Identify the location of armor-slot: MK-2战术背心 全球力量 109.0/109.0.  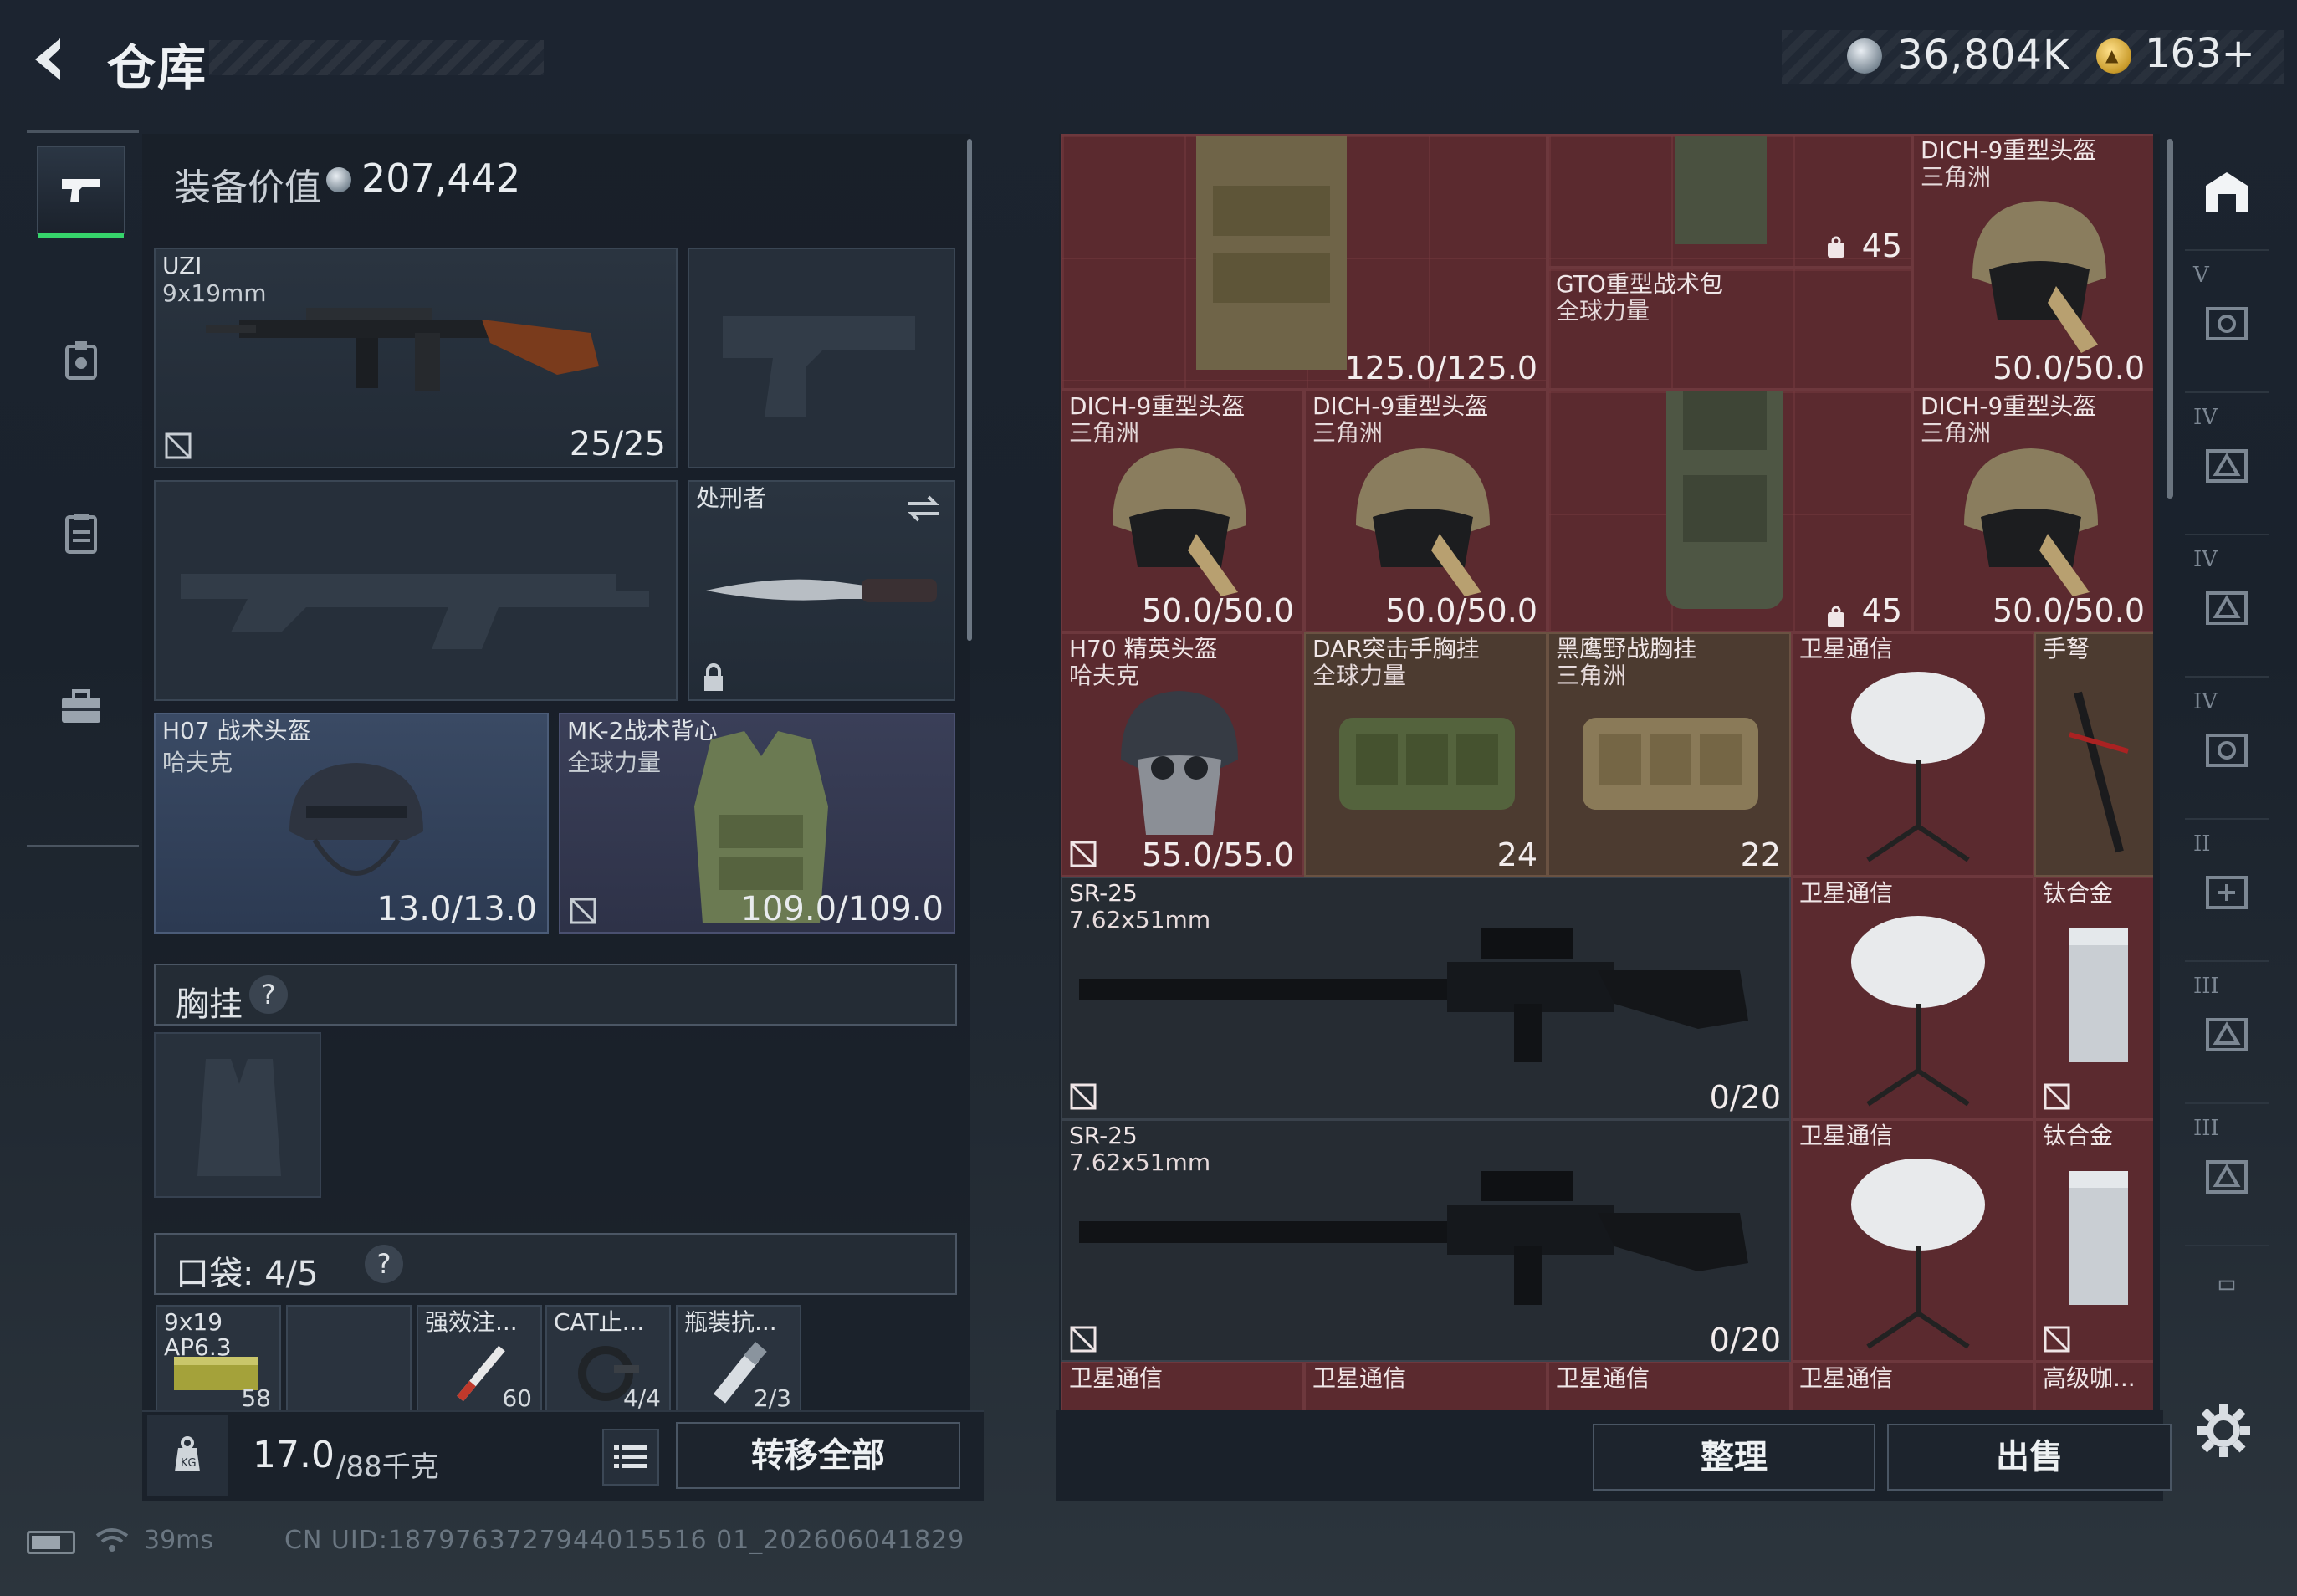
(757, 824).